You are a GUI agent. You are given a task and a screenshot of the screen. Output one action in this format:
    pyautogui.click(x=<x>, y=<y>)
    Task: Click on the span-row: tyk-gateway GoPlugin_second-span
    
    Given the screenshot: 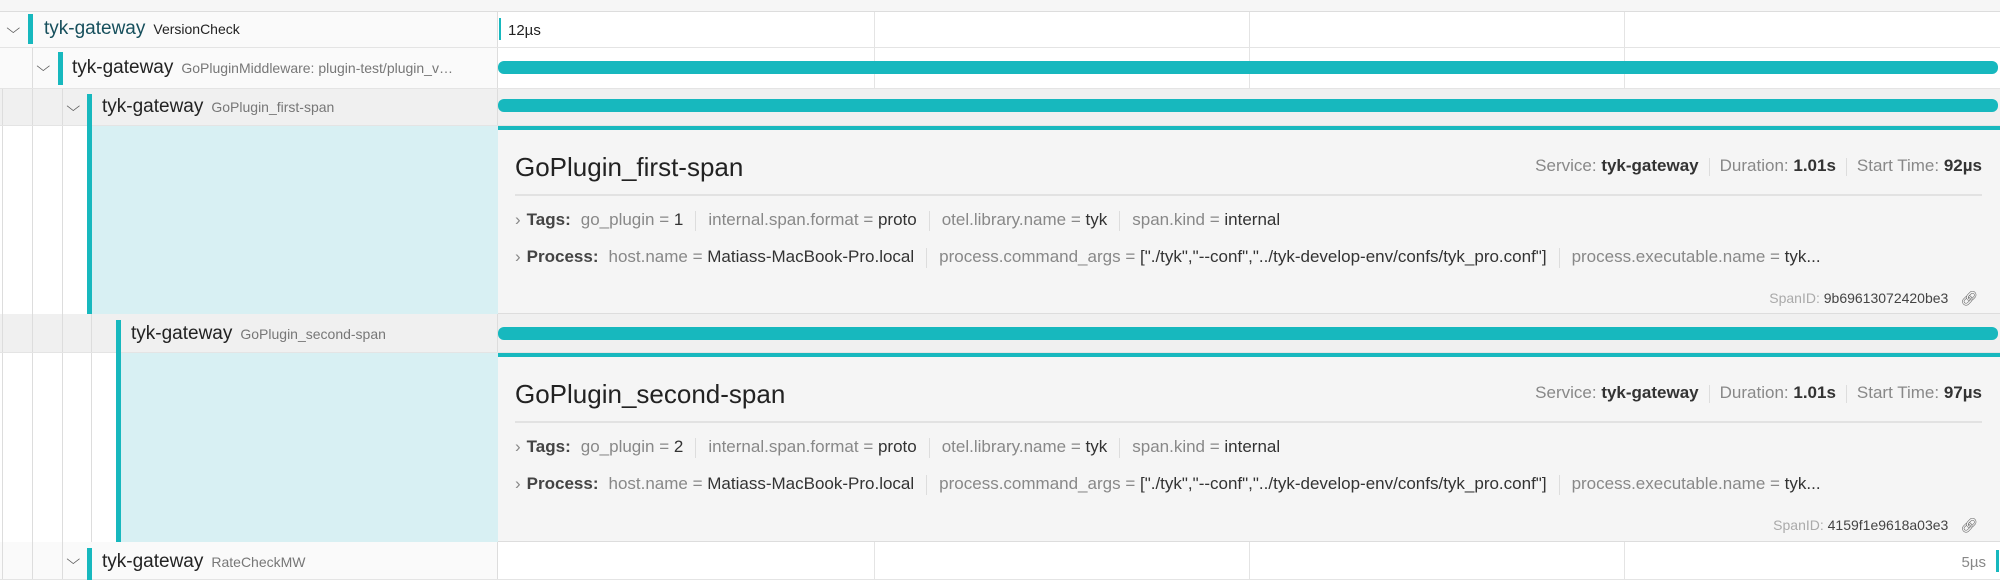 What is the action you would take?
    pyautogui.click(x=1000, y=333)
    